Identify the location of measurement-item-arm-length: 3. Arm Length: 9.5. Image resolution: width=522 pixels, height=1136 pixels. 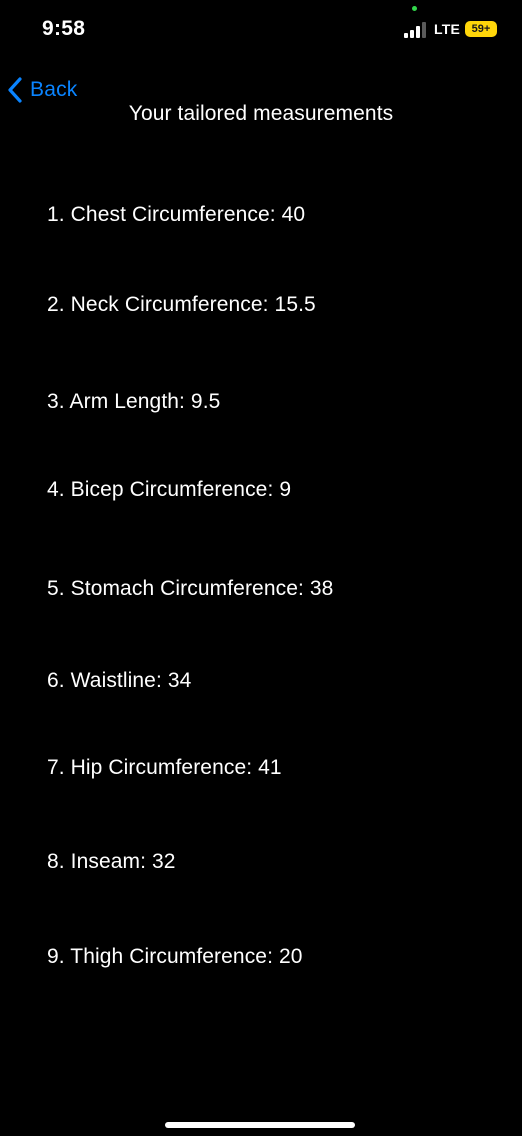
(134, 401).